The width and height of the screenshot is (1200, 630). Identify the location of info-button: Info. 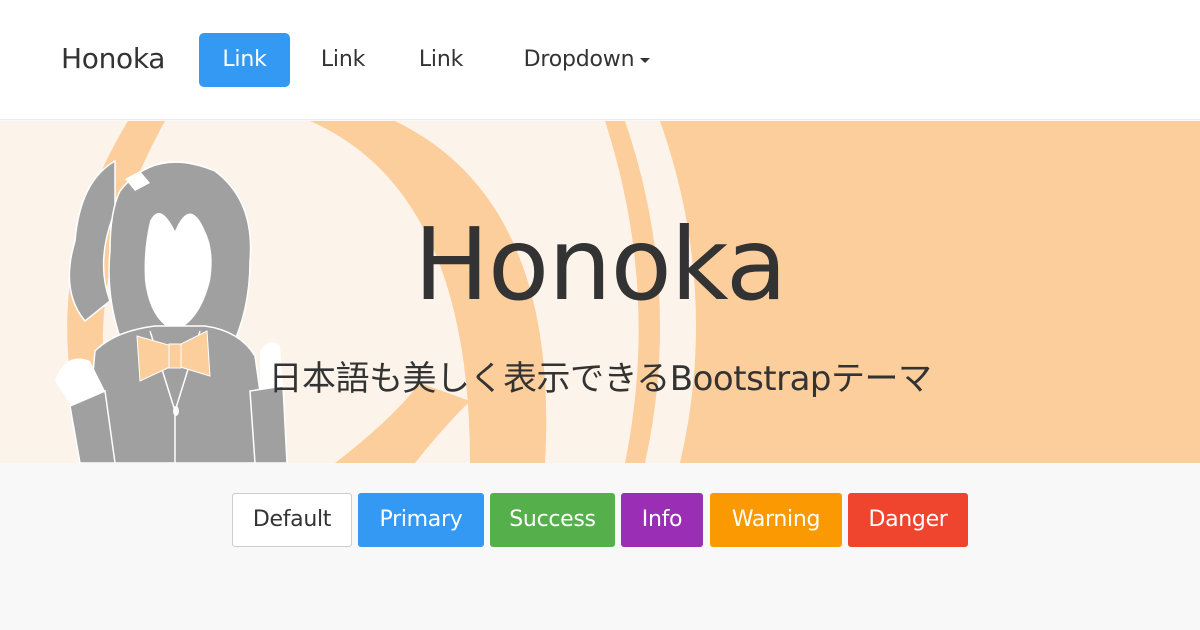
(662, 520).